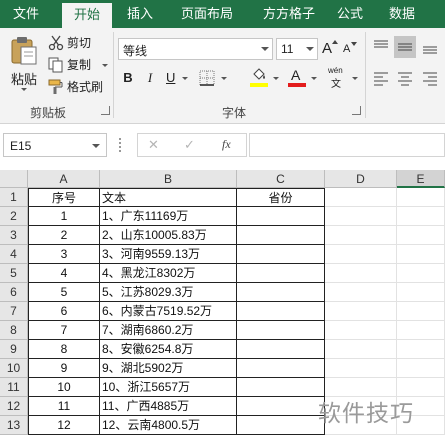 This screenshot has width=445, height=440. I want to click on tab-formulas: 公式, so click(350, 14).